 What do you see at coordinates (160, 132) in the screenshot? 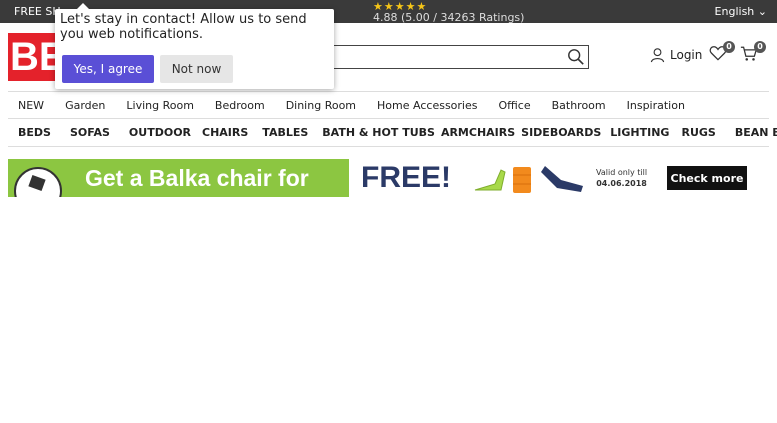
I see `category-outdoor: OUTDOOR` at bounding box center [160, 132].